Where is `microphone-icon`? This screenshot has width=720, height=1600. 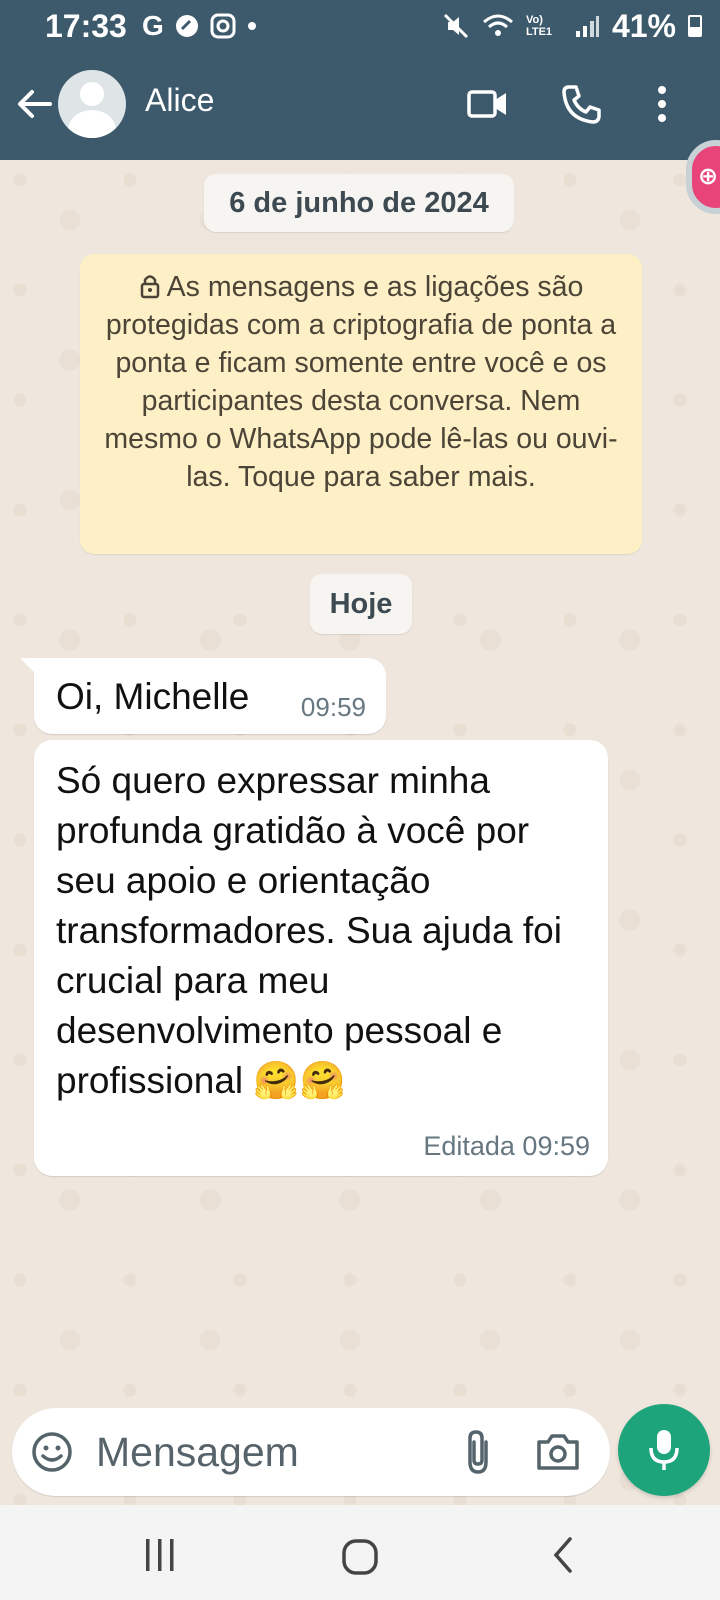
microphone-icon is located at coordinates (664, 1450).